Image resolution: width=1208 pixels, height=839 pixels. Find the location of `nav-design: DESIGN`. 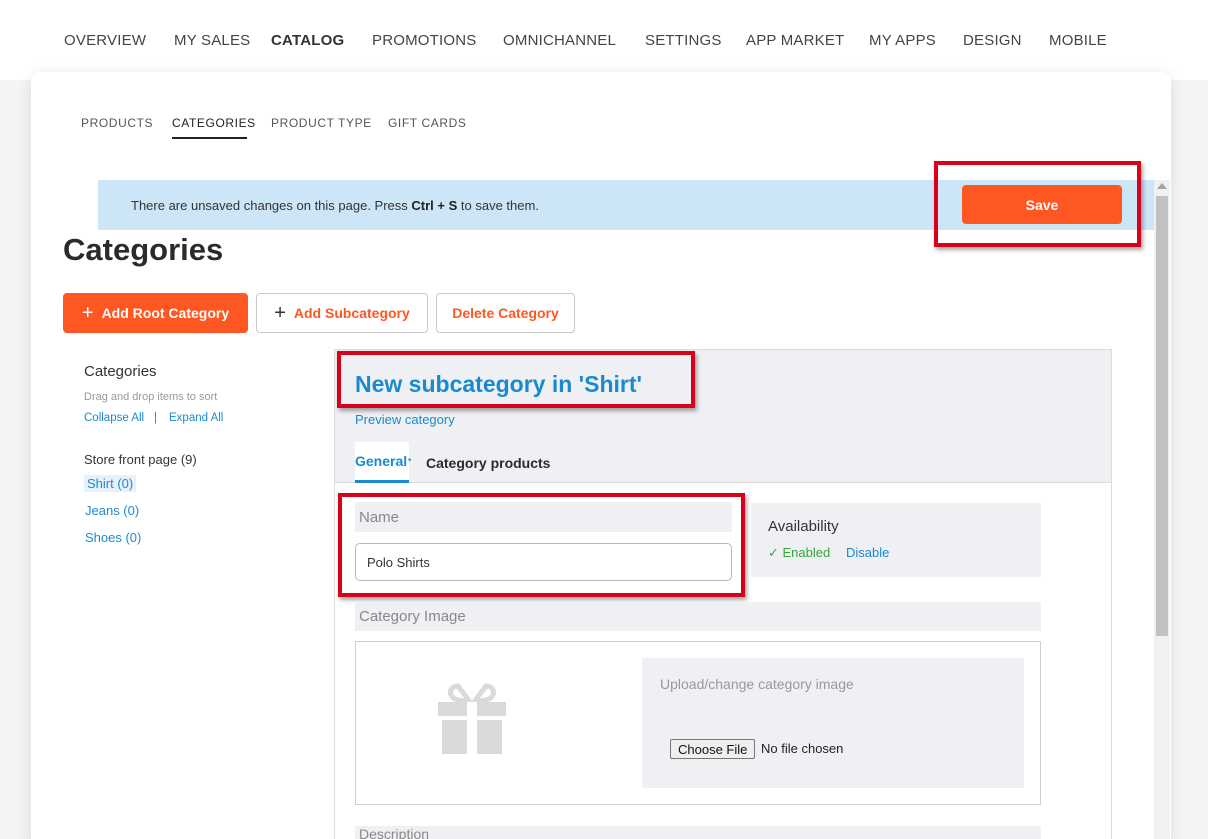

nav-design: DESIGN is located at coordinates (992, 40).